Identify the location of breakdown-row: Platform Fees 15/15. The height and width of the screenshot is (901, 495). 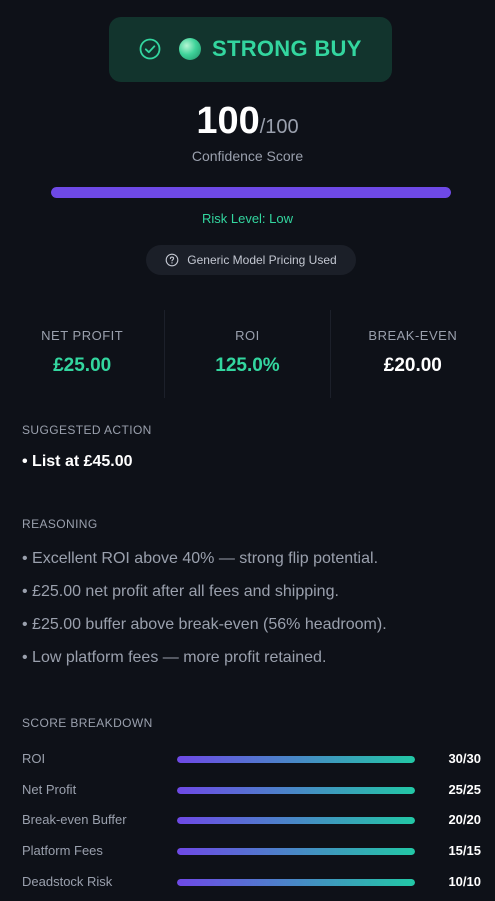
(252, 855).